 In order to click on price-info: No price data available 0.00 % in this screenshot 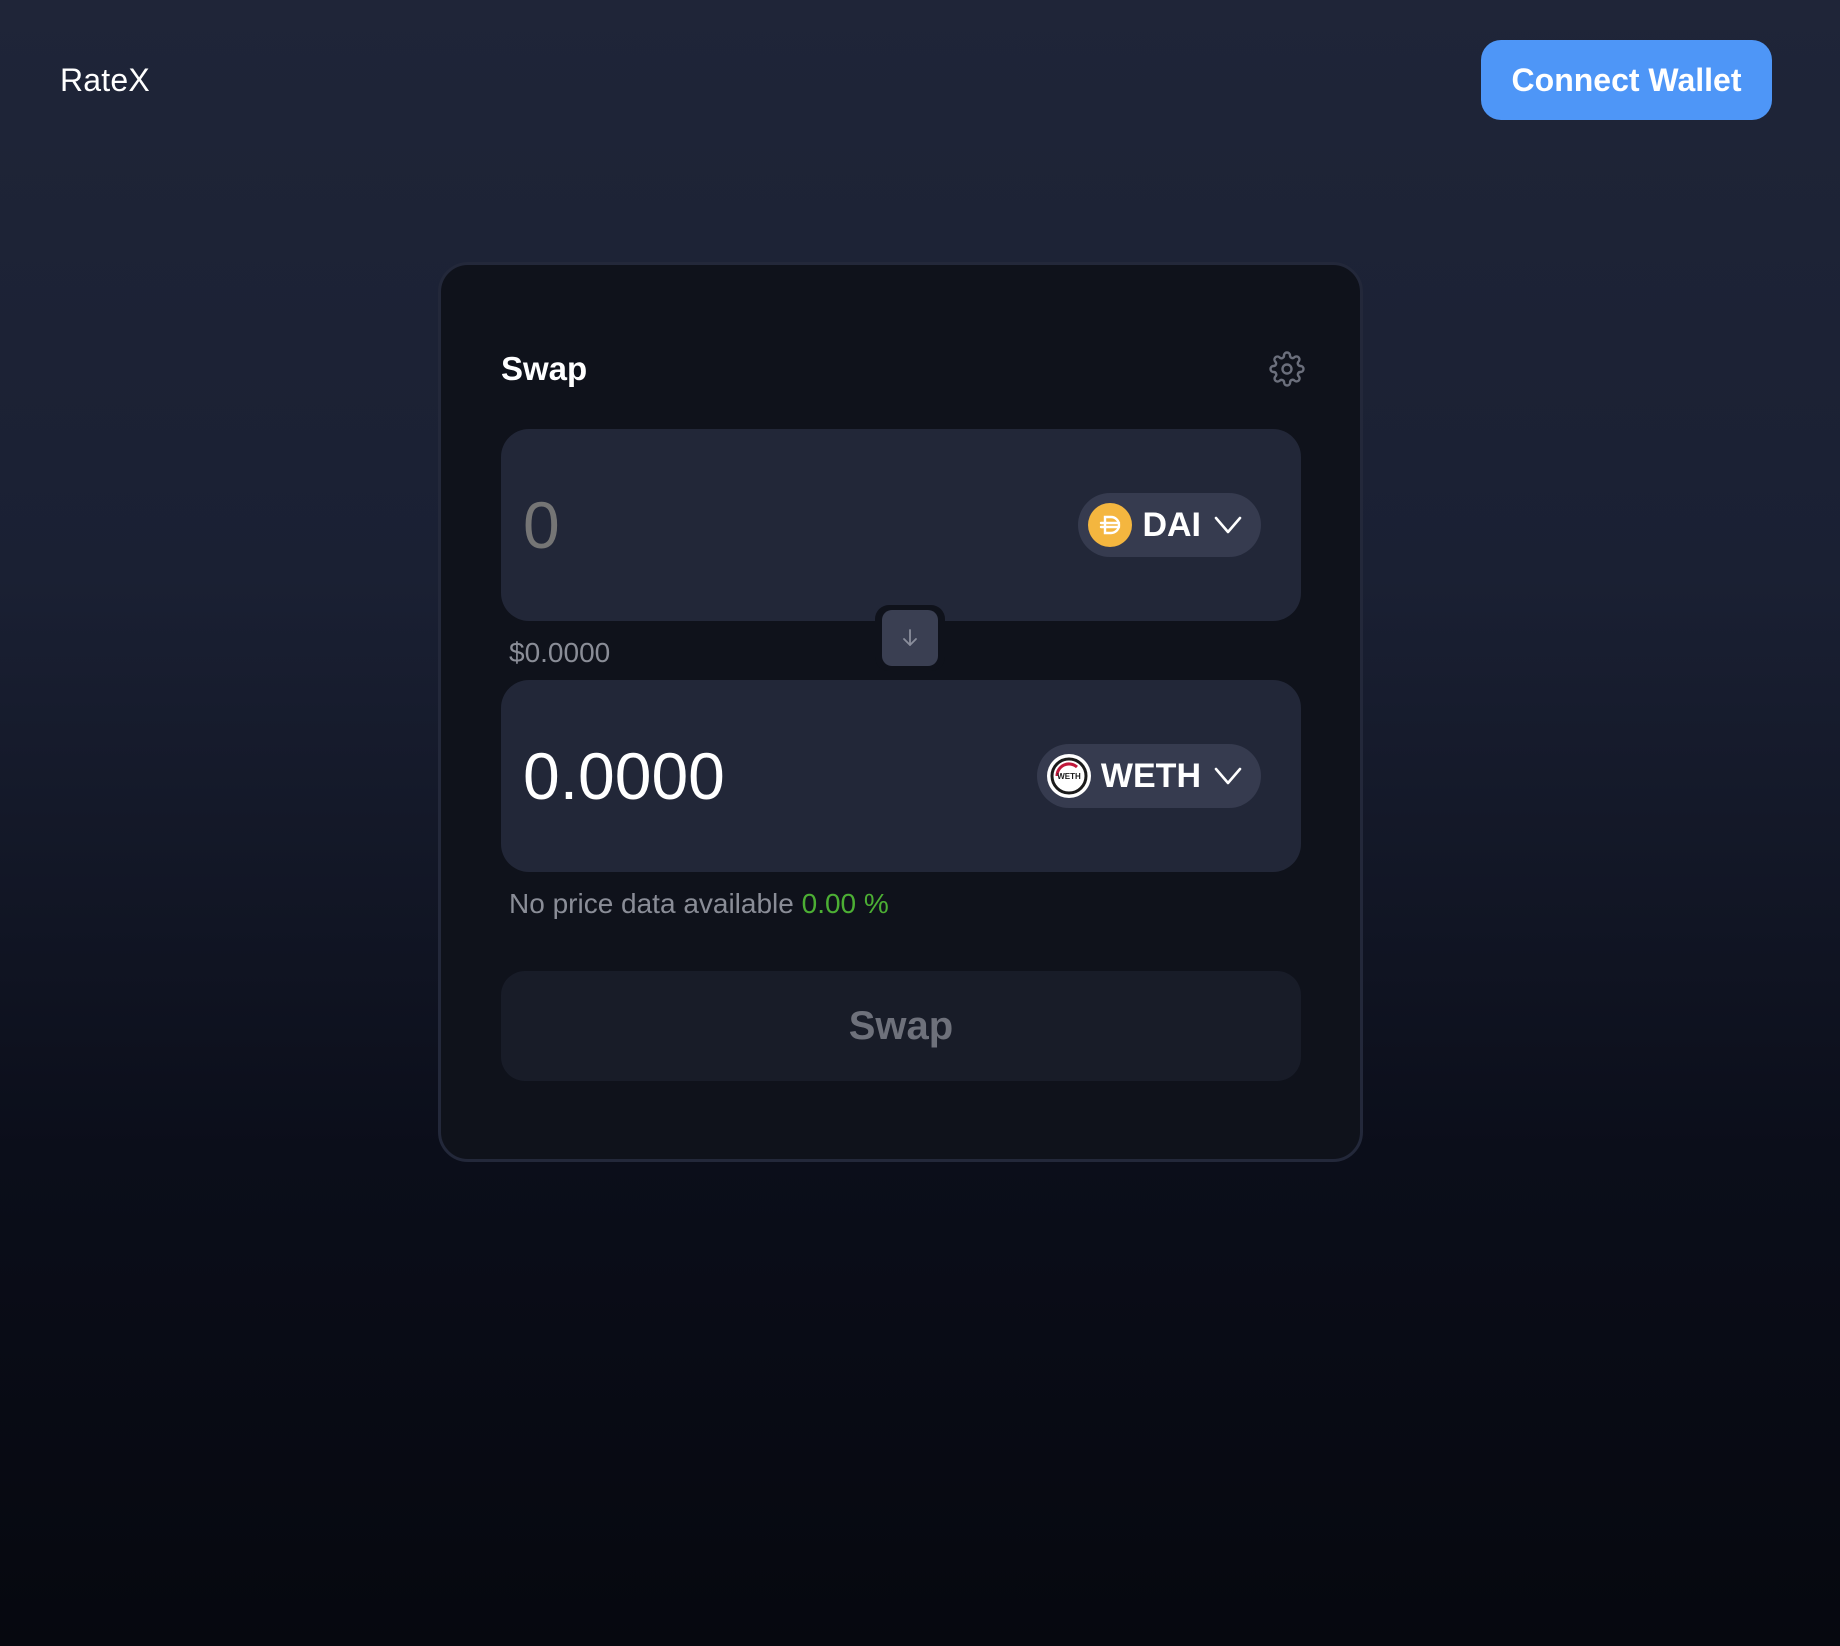, I will do `click(699, 904)`.